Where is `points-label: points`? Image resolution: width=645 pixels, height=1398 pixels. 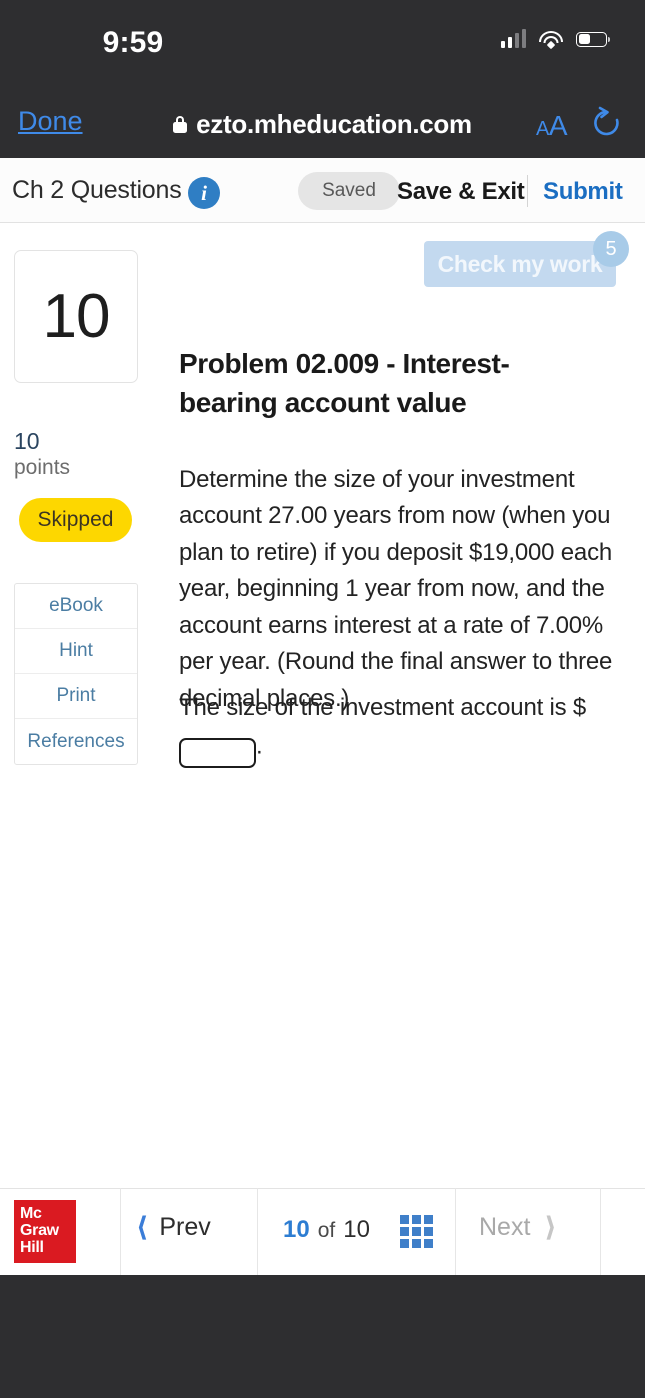
points-label: points is located at coordinates (42, 467).